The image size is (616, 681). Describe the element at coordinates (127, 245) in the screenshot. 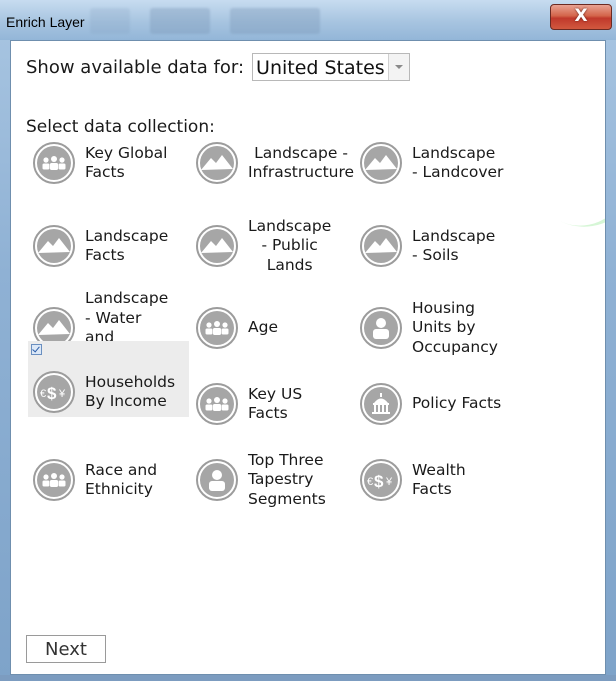

I see `collection-label: Landscape Facts` at that location.